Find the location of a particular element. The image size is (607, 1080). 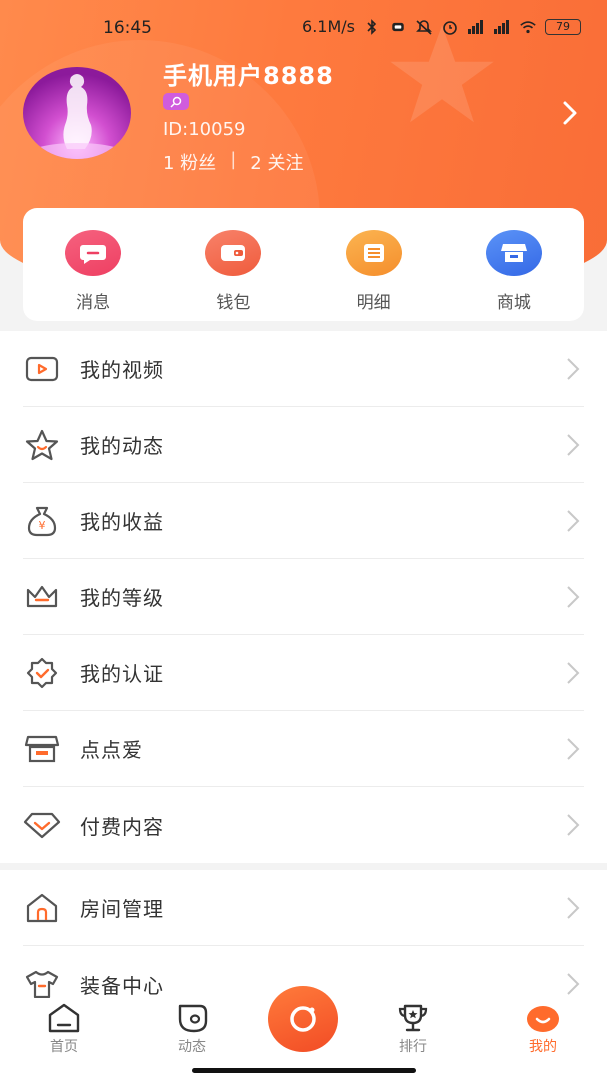

status-time: 16:45 is located at coordinates (127, 28).